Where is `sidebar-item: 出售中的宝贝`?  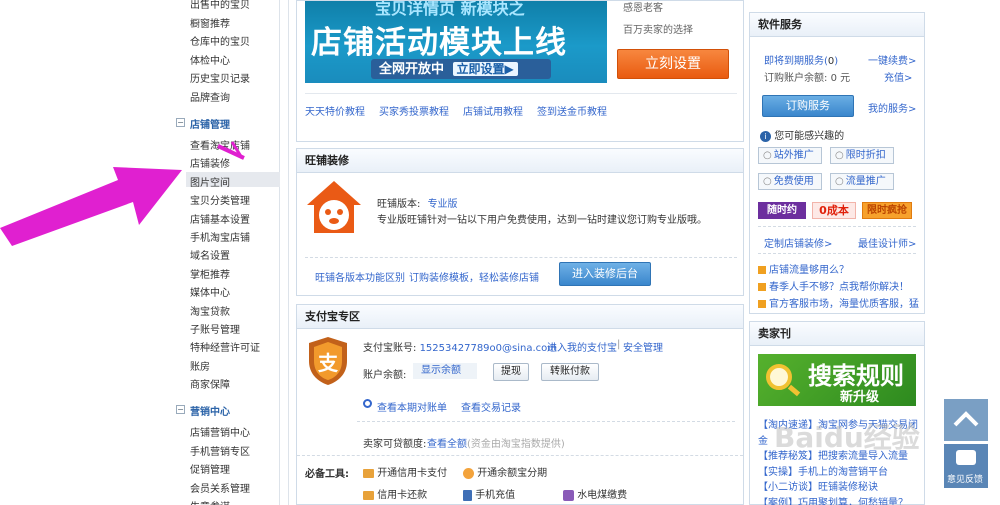
sidebar-item: 出售中的宝贝 is located at coordinates (220, 5).